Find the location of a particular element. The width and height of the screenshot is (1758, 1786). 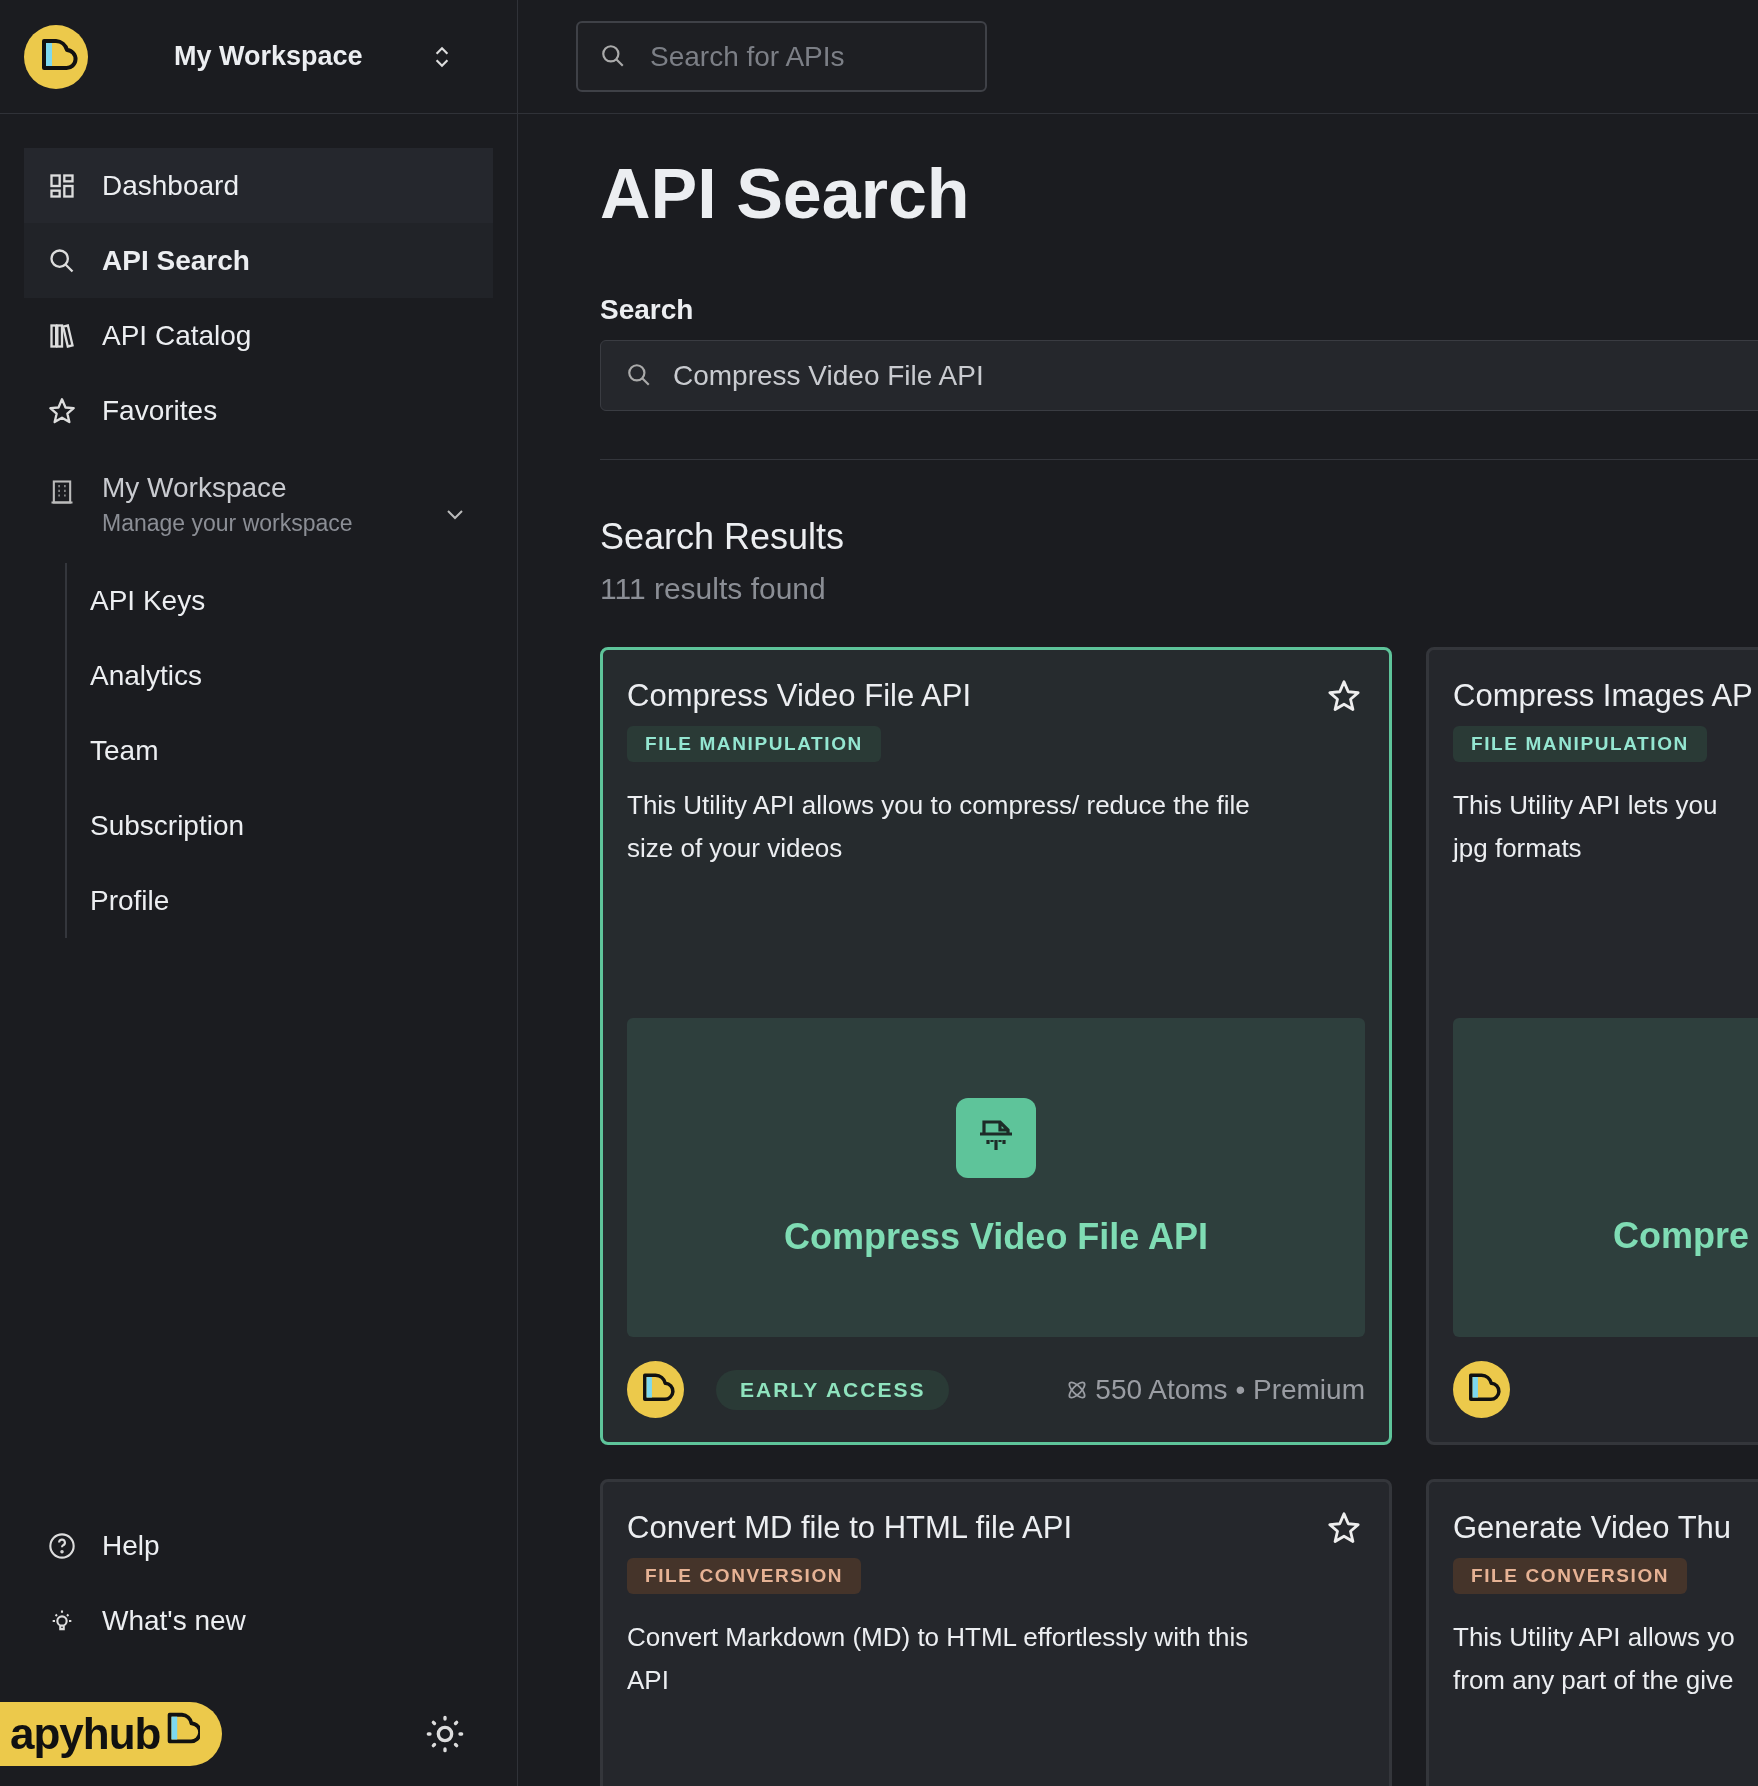

nav-item: Favorites is located at coordinates (258, 410).